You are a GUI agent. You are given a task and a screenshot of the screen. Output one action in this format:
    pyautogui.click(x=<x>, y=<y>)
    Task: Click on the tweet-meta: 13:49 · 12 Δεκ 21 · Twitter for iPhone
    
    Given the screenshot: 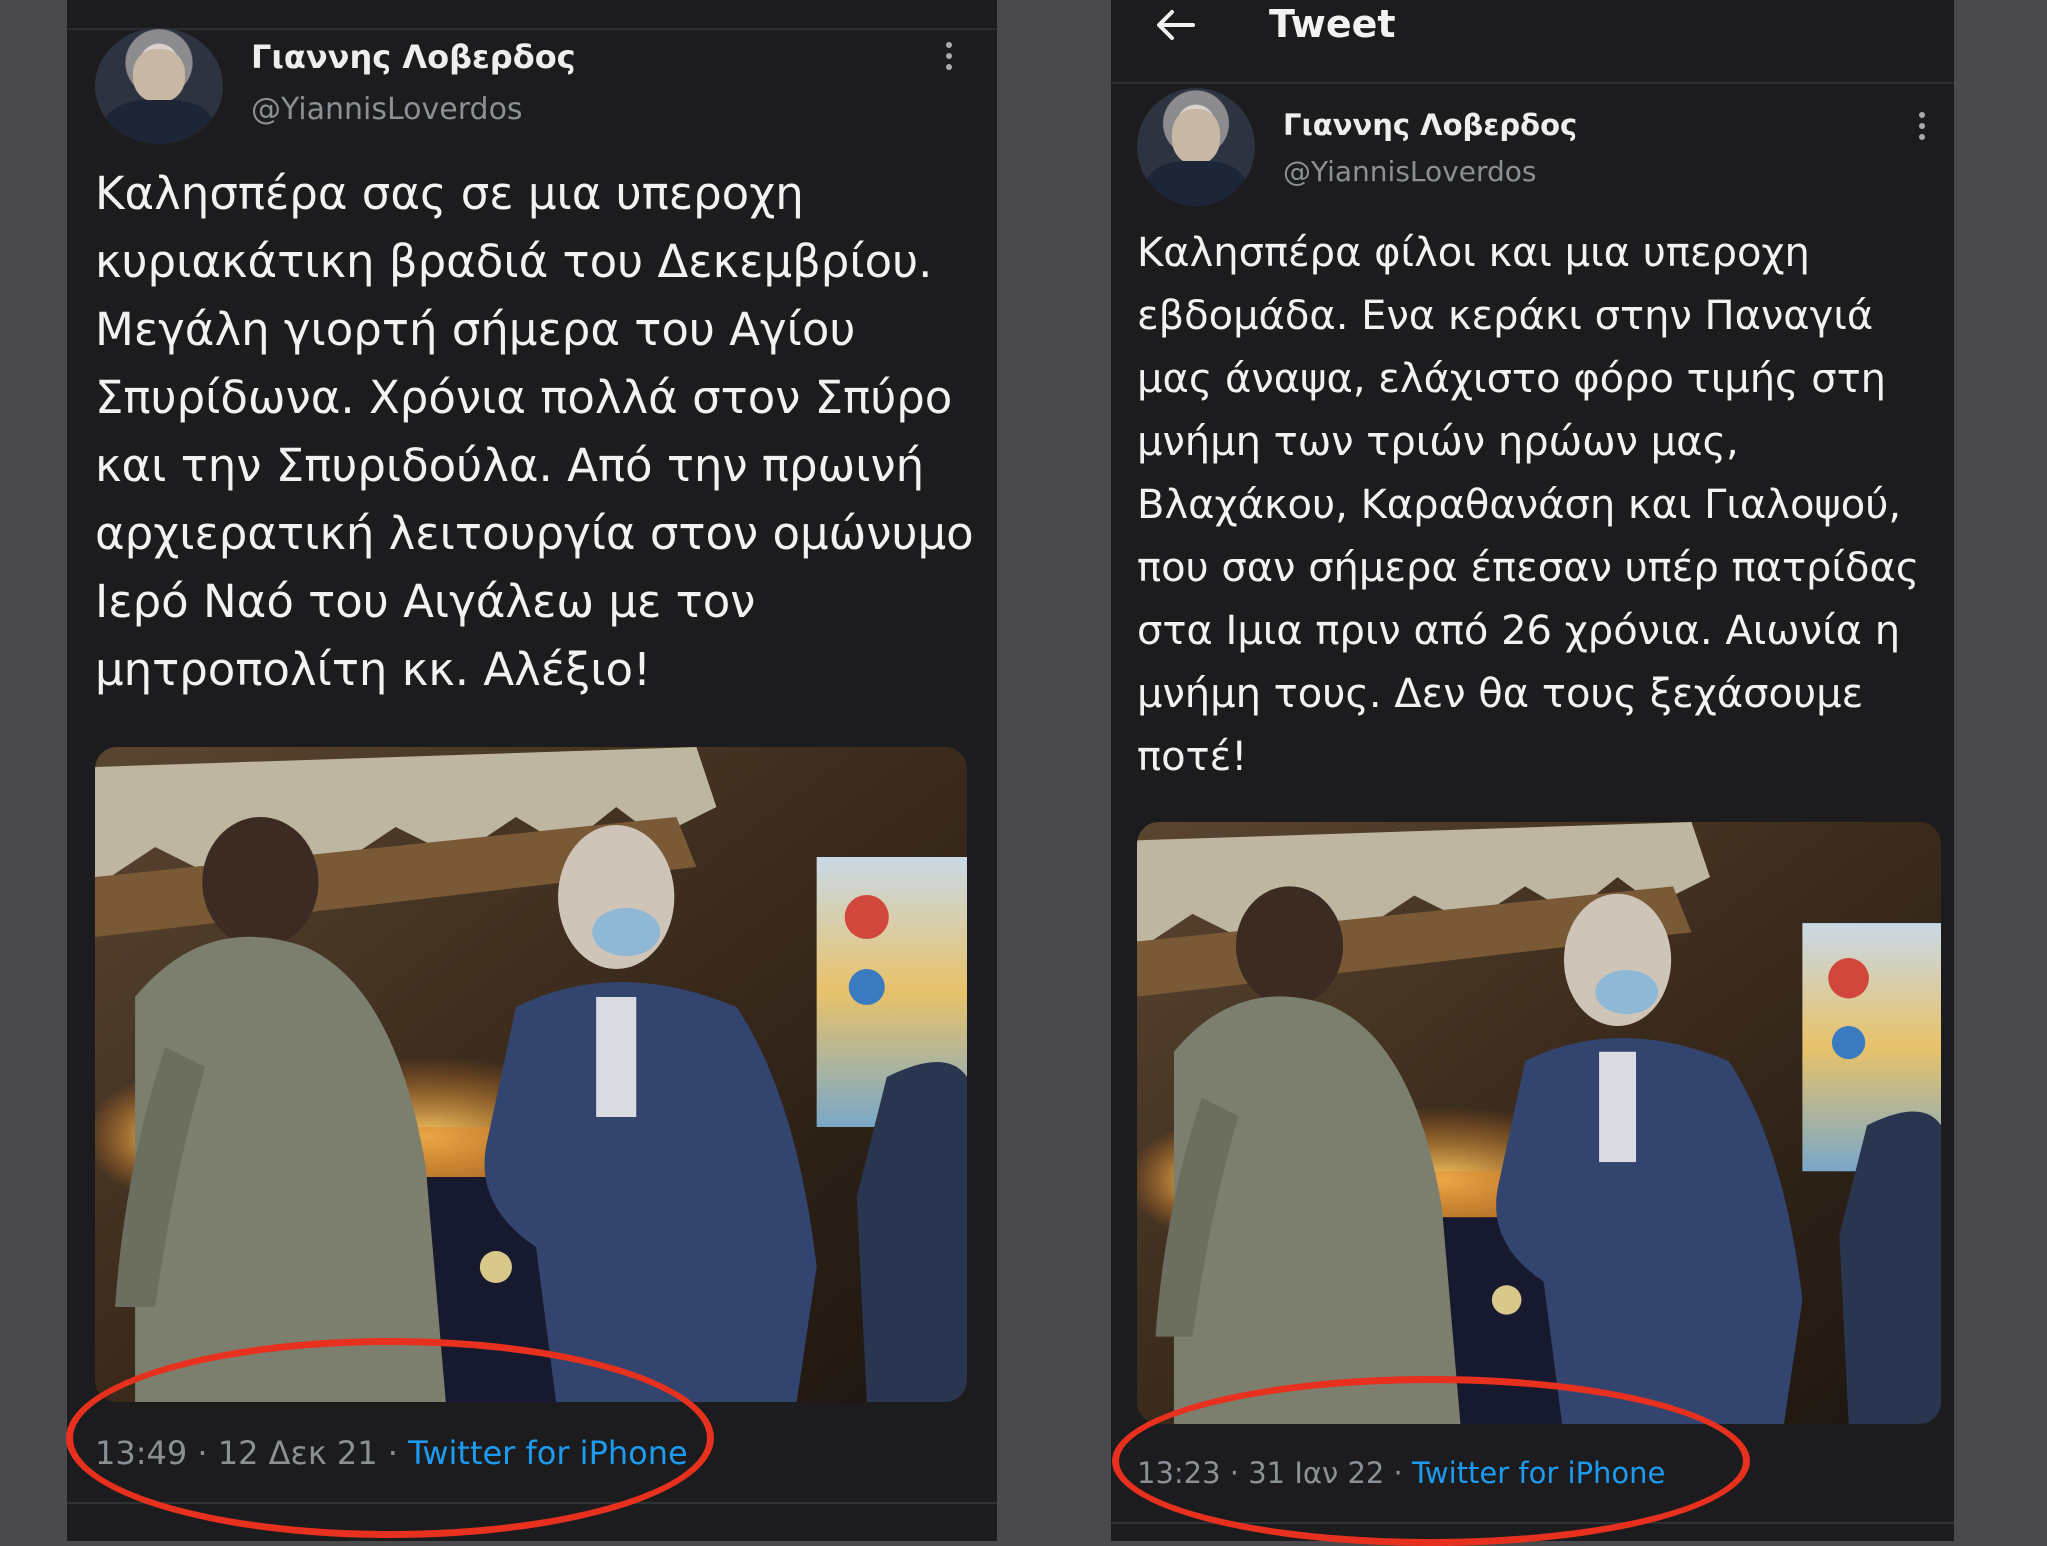 What is the action you would take?
    pyautogui.click(x=391, y=1453)
    